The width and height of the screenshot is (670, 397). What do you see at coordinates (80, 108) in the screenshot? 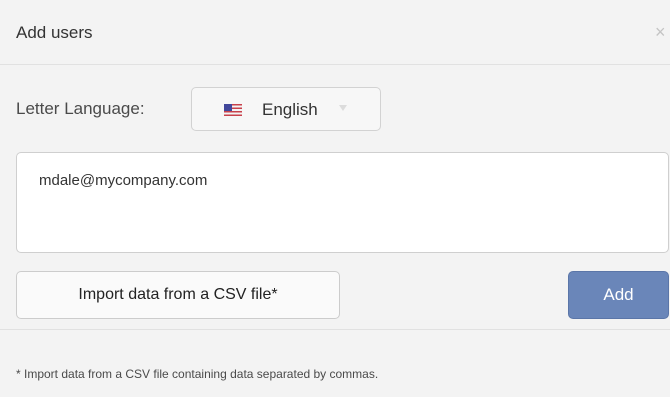
I see `letter-language-label: Letter Language:` at bounding box center [80, 108].